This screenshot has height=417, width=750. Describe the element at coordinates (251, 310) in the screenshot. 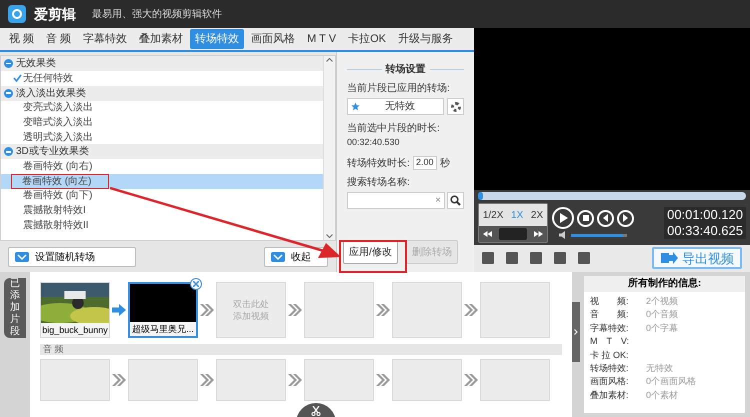

I see `add-video-hint: 双击此处添加视频` at that location.